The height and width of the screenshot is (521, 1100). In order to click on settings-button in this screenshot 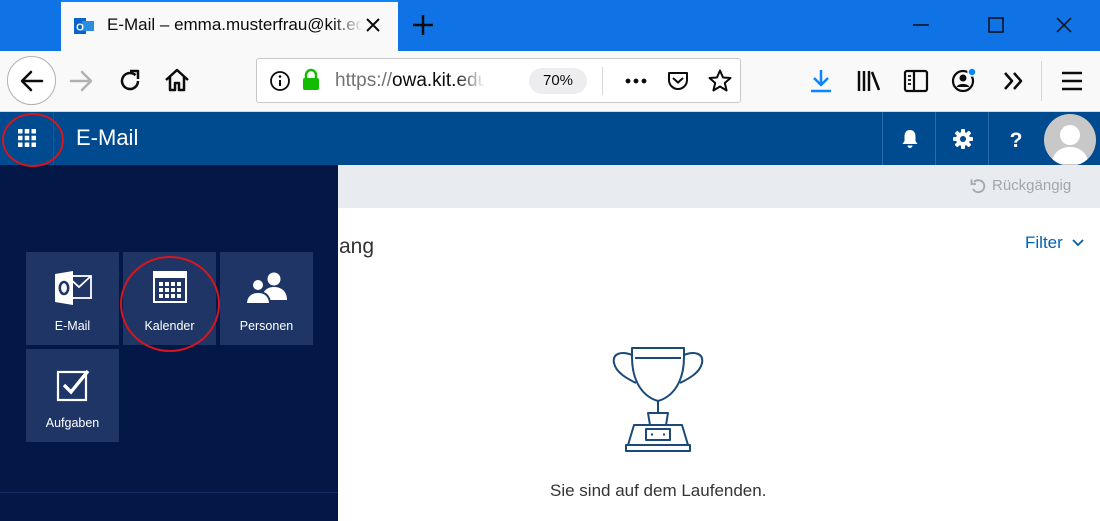, I will do `click(961, 138)`.